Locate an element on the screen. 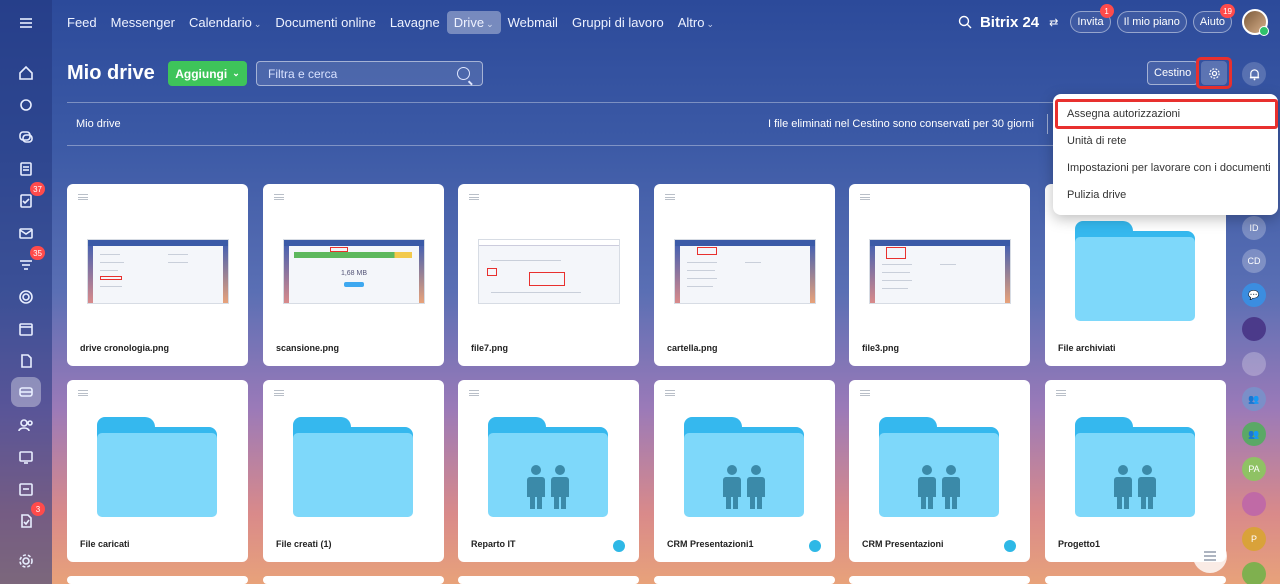 Image resolution: width=1280 pixels, height=584 pixels. folder-name: File caricati is located at coordinates (105, 544).